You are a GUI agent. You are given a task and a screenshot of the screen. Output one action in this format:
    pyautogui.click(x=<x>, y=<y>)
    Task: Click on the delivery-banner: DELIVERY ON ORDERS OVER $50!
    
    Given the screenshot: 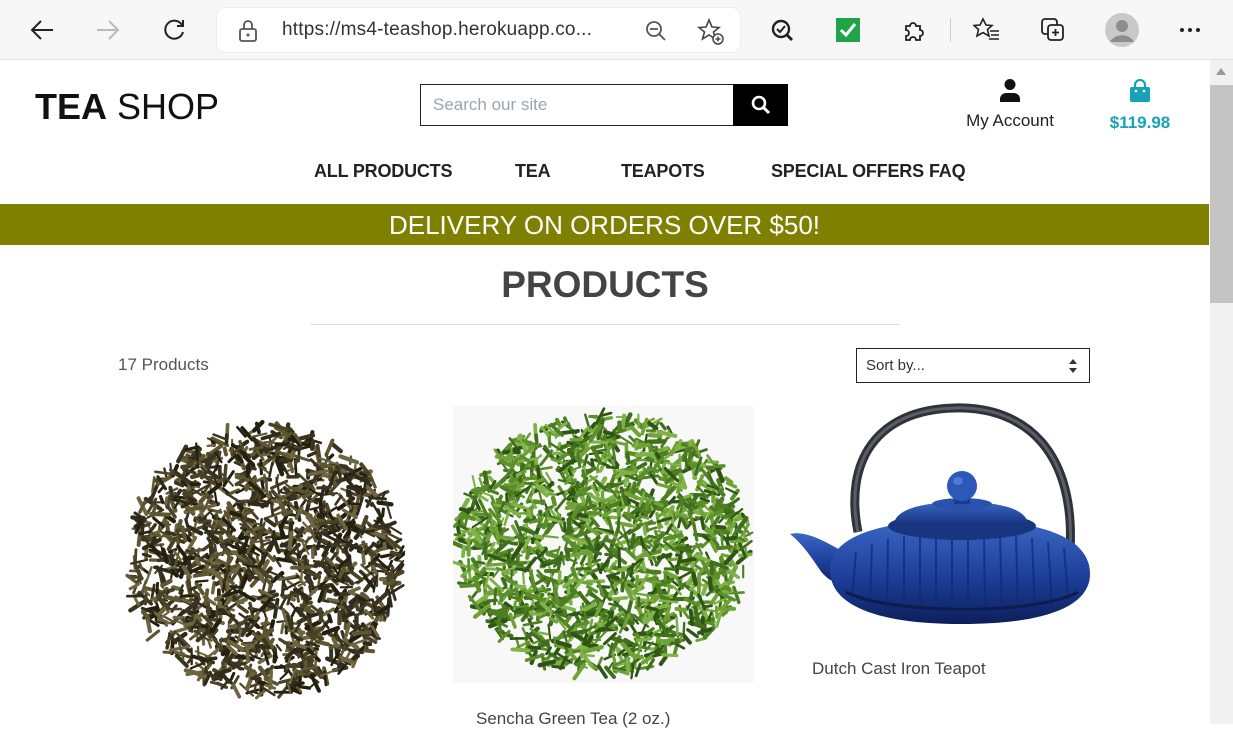 What is the action you would take?
    pyautogui.click(x=604, y=224)
    